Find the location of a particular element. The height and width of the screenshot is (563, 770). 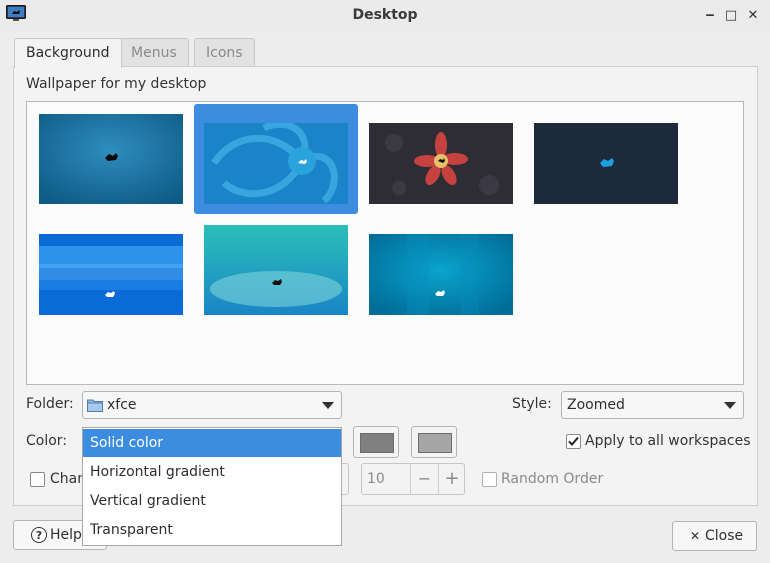

wallpaper-label: Wallpaper for my desktop is located at coordinates (116, 84).